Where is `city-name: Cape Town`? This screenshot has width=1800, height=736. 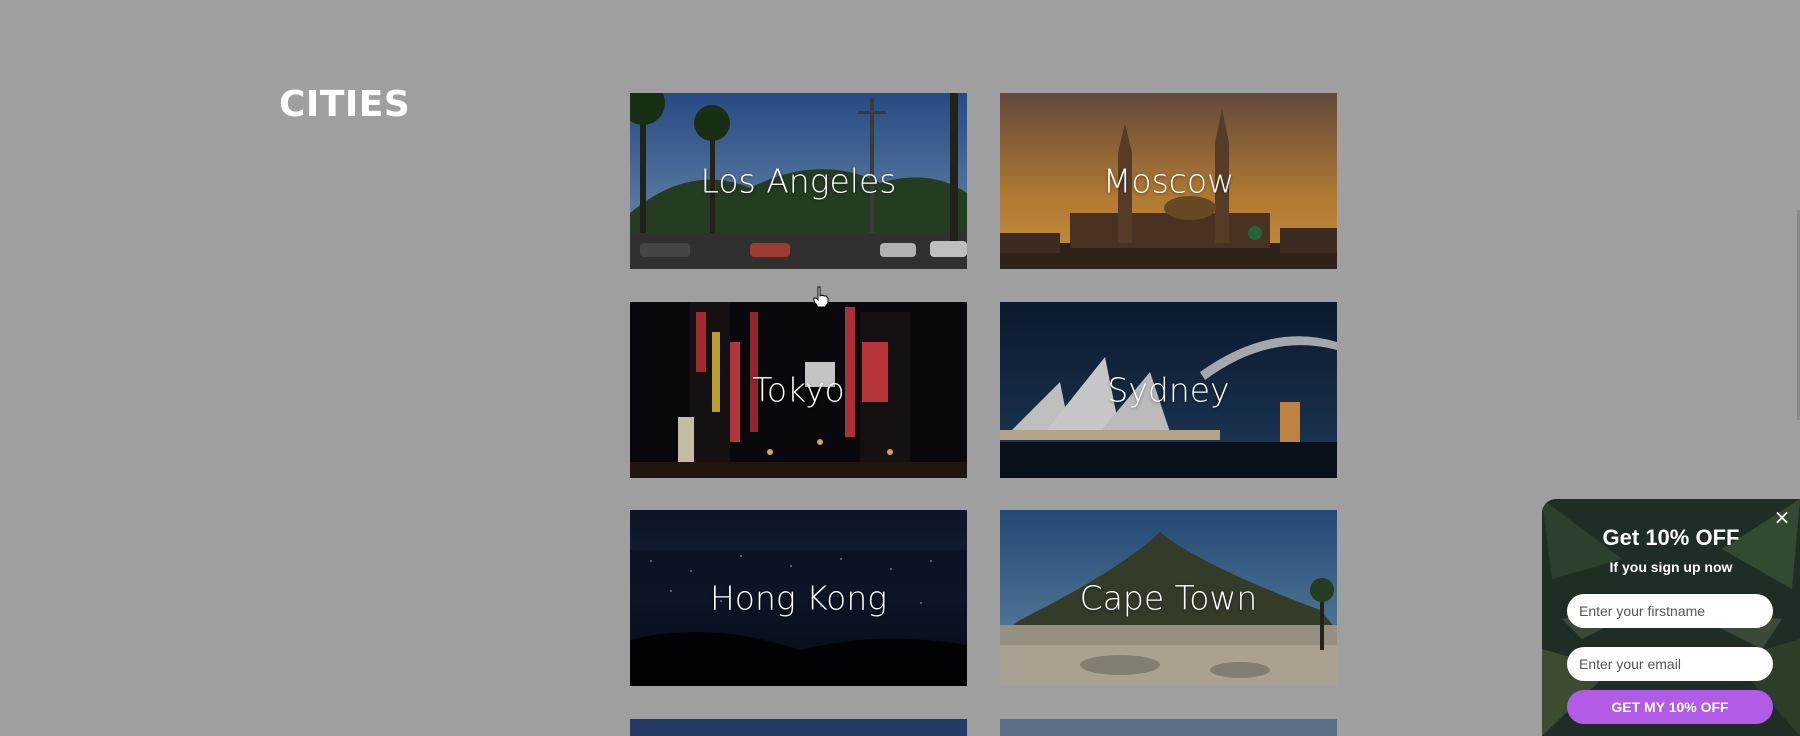
city-name: Cape Town is located at coordinates (1168, 598).